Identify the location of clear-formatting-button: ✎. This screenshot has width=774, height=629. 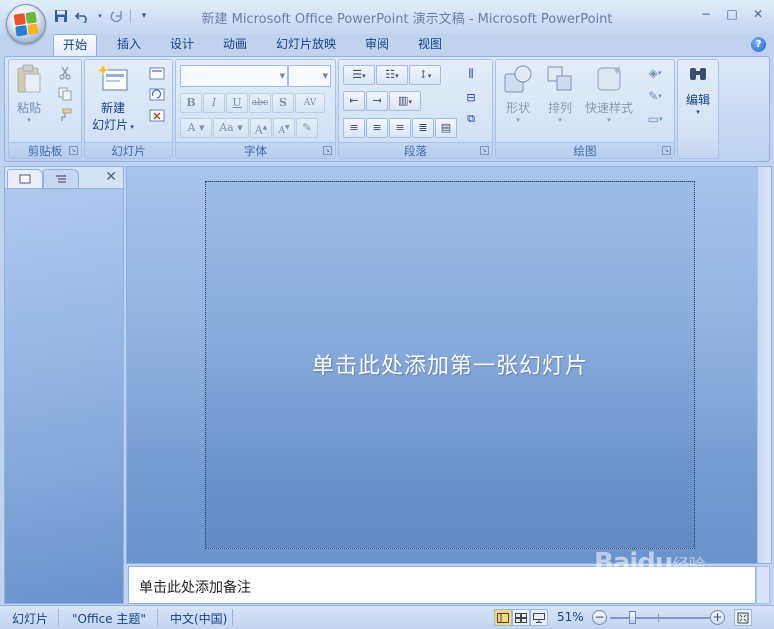
(307, 128).